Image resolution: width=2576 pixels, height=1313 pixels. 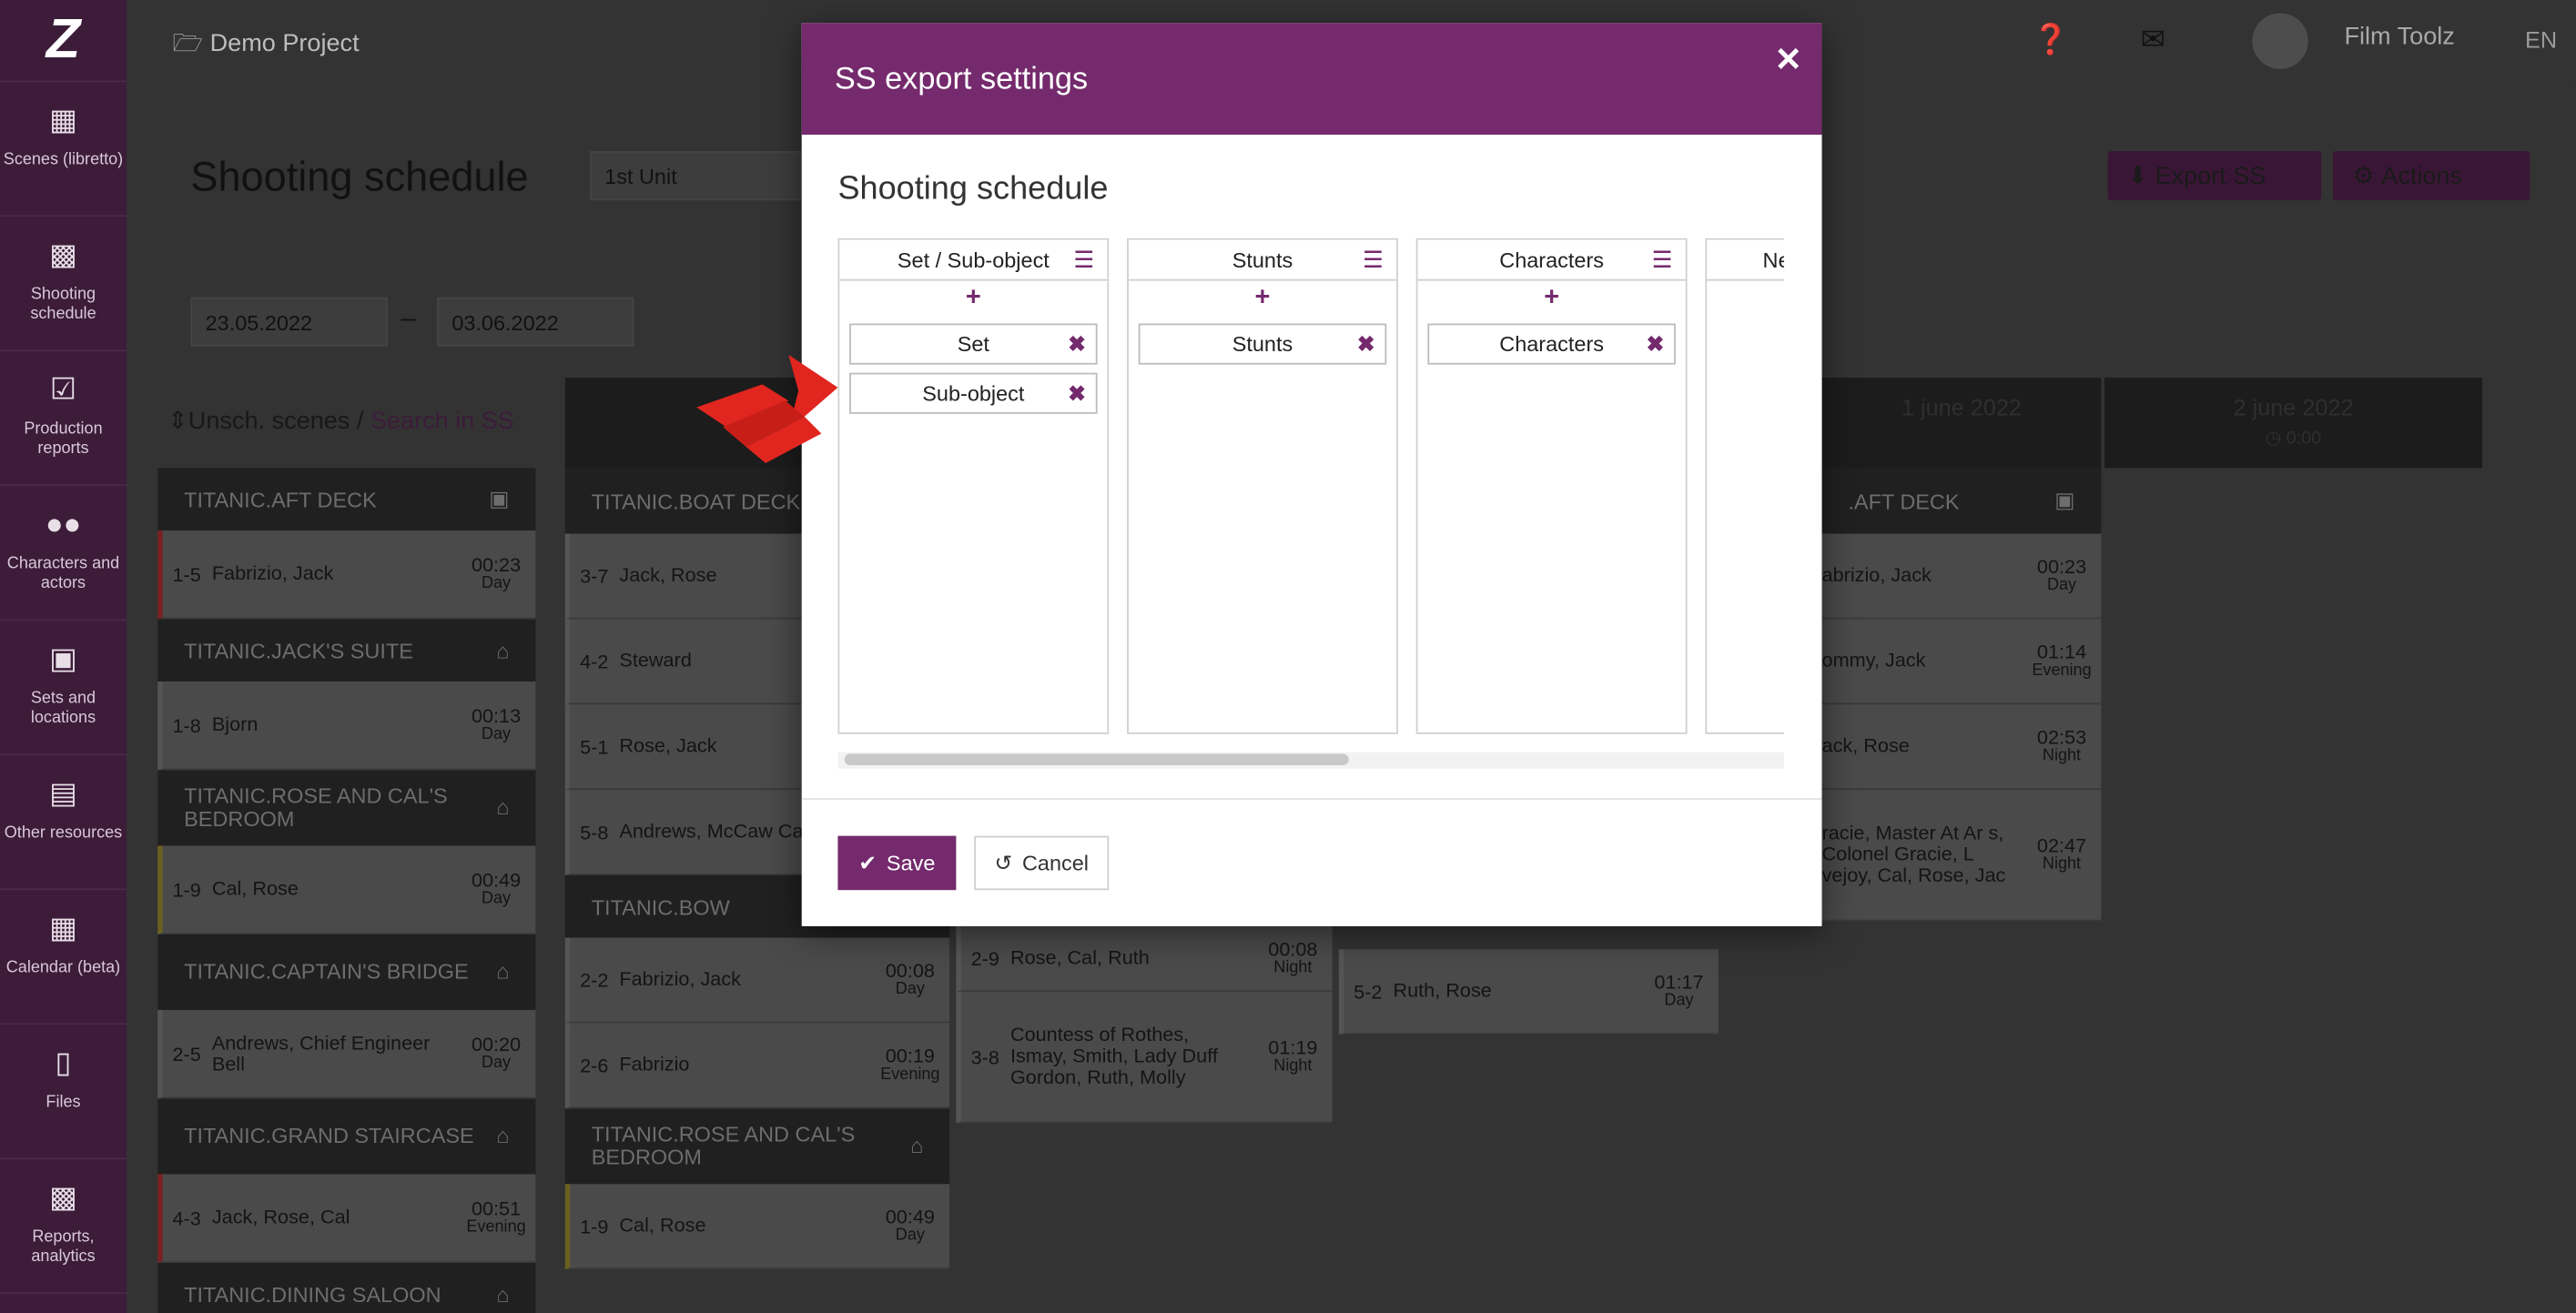 What do you see at coordinates (346, 650) in the screenshot?
I see `set-group-header: TITANIC.JACK'S SUITE ⌂` at bounding box center [346, 650].